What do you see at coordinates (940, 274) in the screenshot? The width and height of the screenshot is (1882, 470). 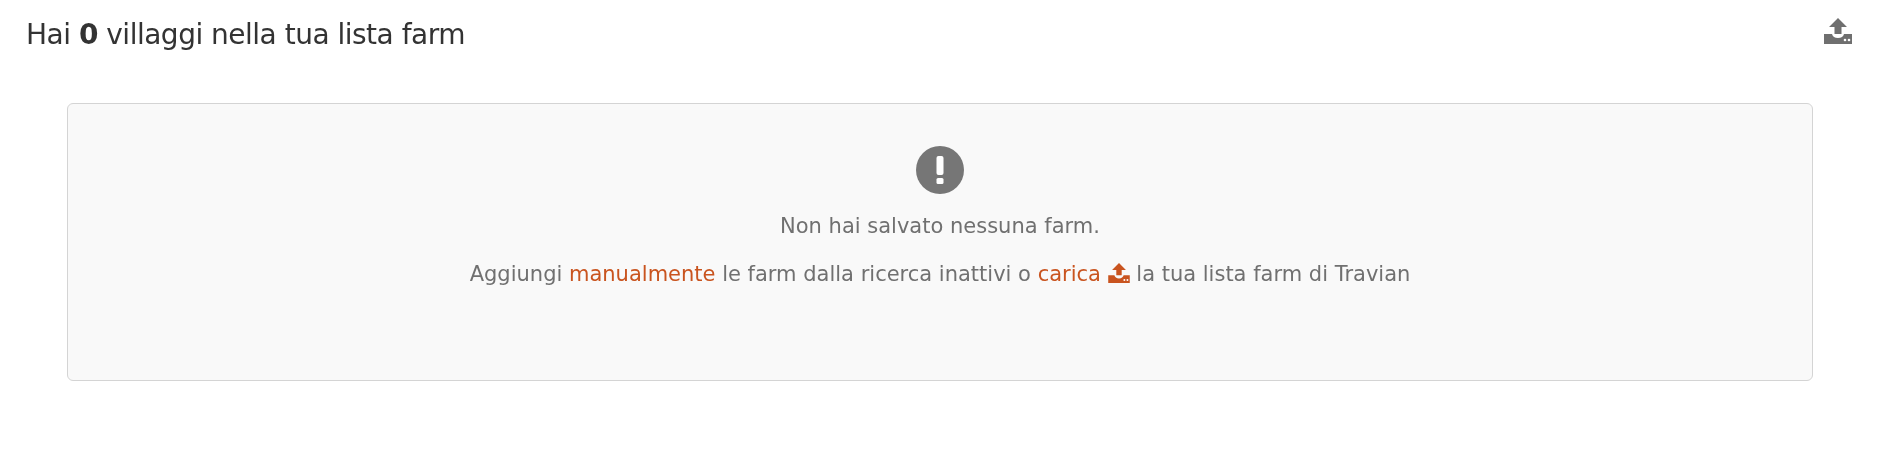 I see `instruction-text: Aggiungi manualmente le farm dalla ricerca inattivi o carica la tua lista farm di Travian` at bounding box center [940, 274].